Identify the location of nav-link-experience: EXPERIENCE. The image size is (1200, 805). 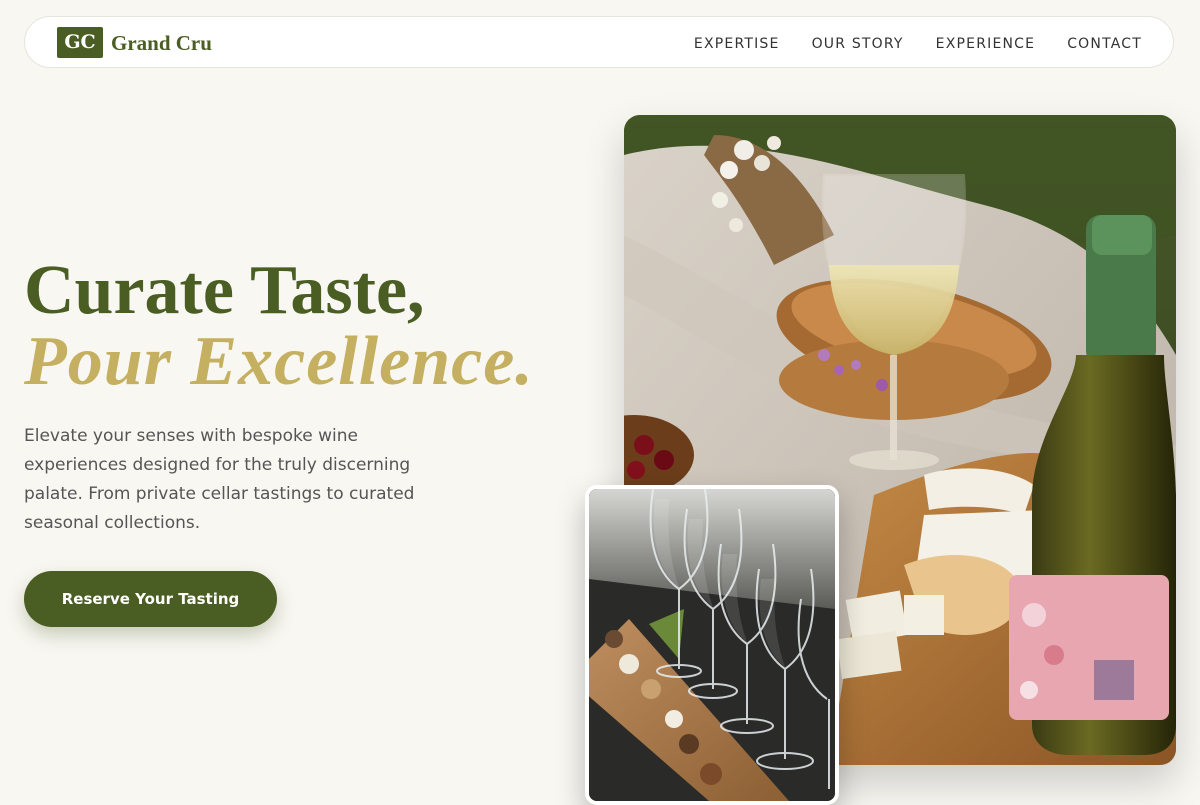
(986, 44).